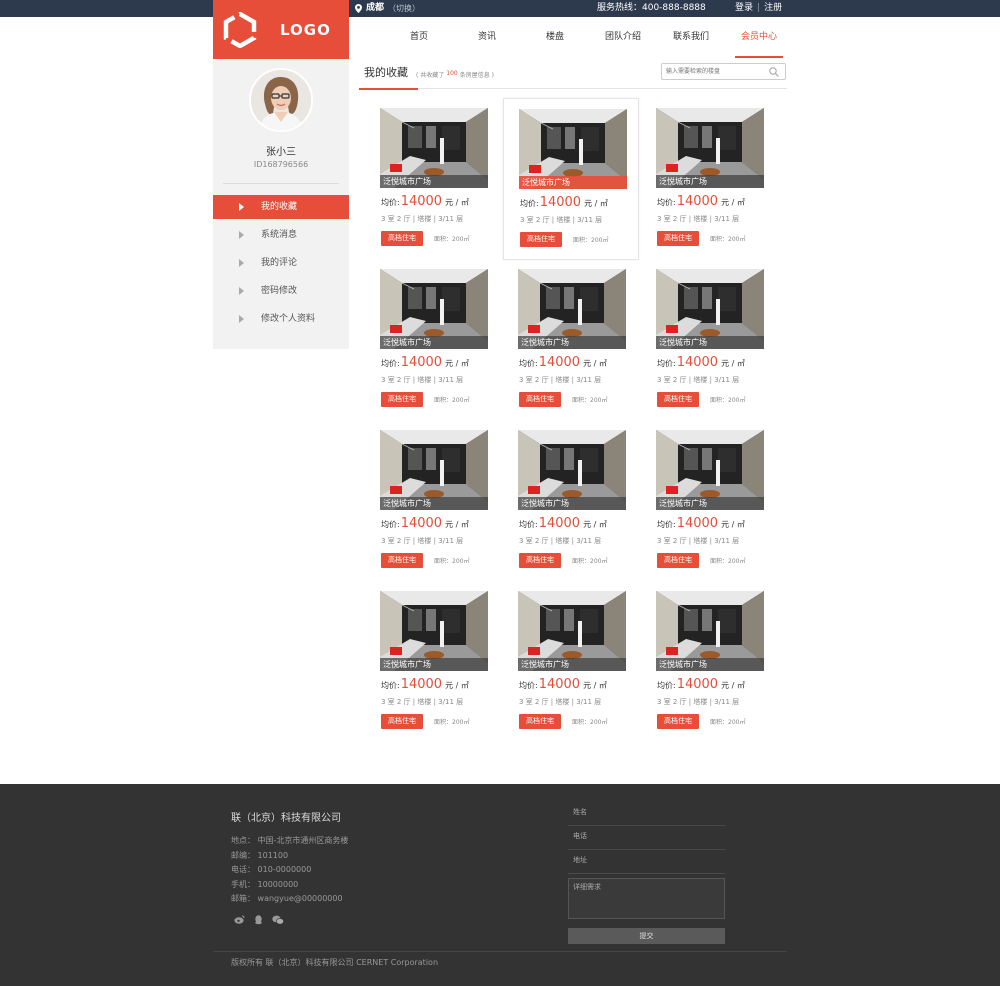  I want to click on form-phone-field: 电话, so click(646, 838).